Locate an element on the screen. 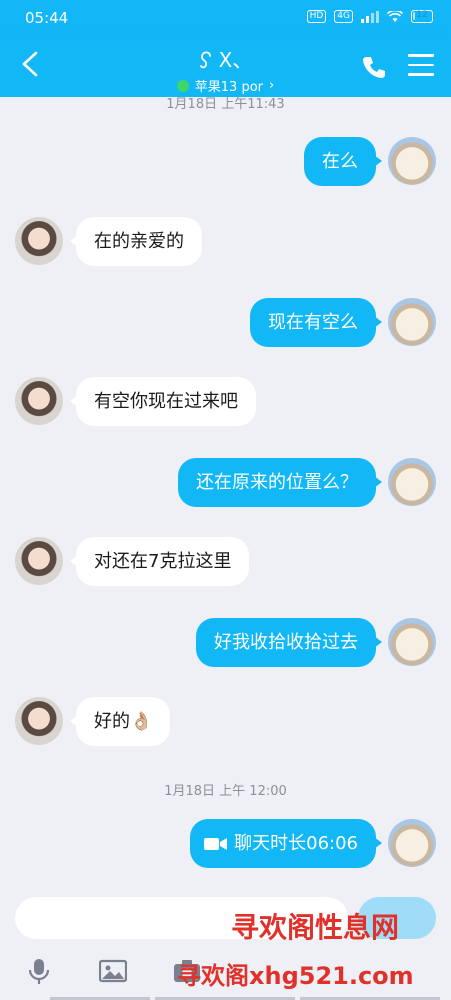 This screenshot has height=1000, width=451. status-time: 05:44 is located at coordinates (47, 18).